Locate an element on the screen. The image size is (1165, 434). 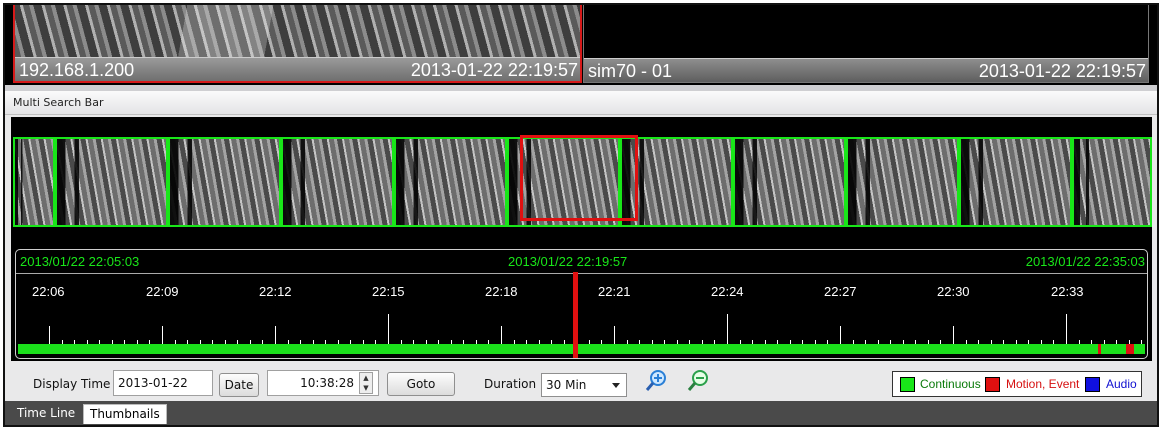
display-time-label: Display Time is located at coordinates (72, 384).